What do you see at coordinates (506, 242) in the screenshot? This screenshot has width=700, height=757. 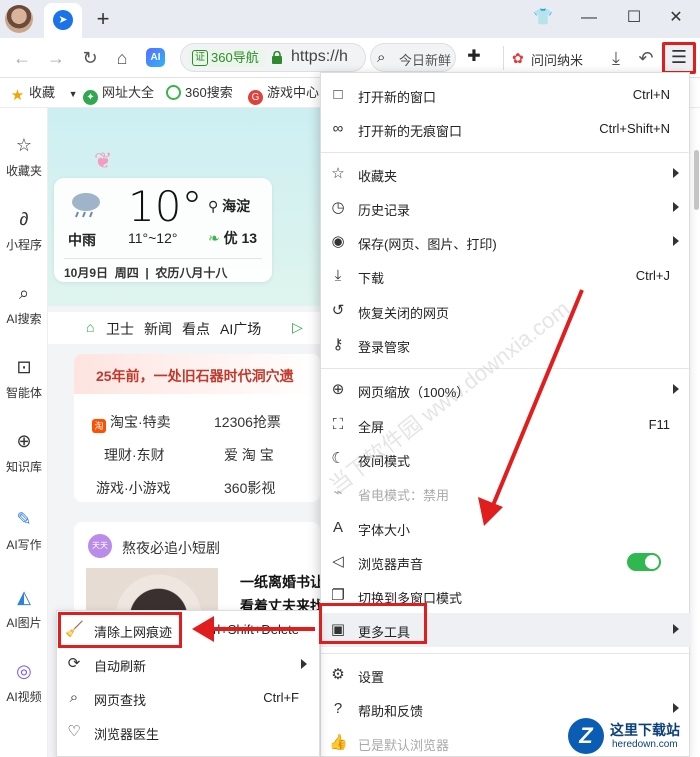 I see `menu-item-save: ◉ 保存(网页、图片、打印)` at bounding box center [506, 242].